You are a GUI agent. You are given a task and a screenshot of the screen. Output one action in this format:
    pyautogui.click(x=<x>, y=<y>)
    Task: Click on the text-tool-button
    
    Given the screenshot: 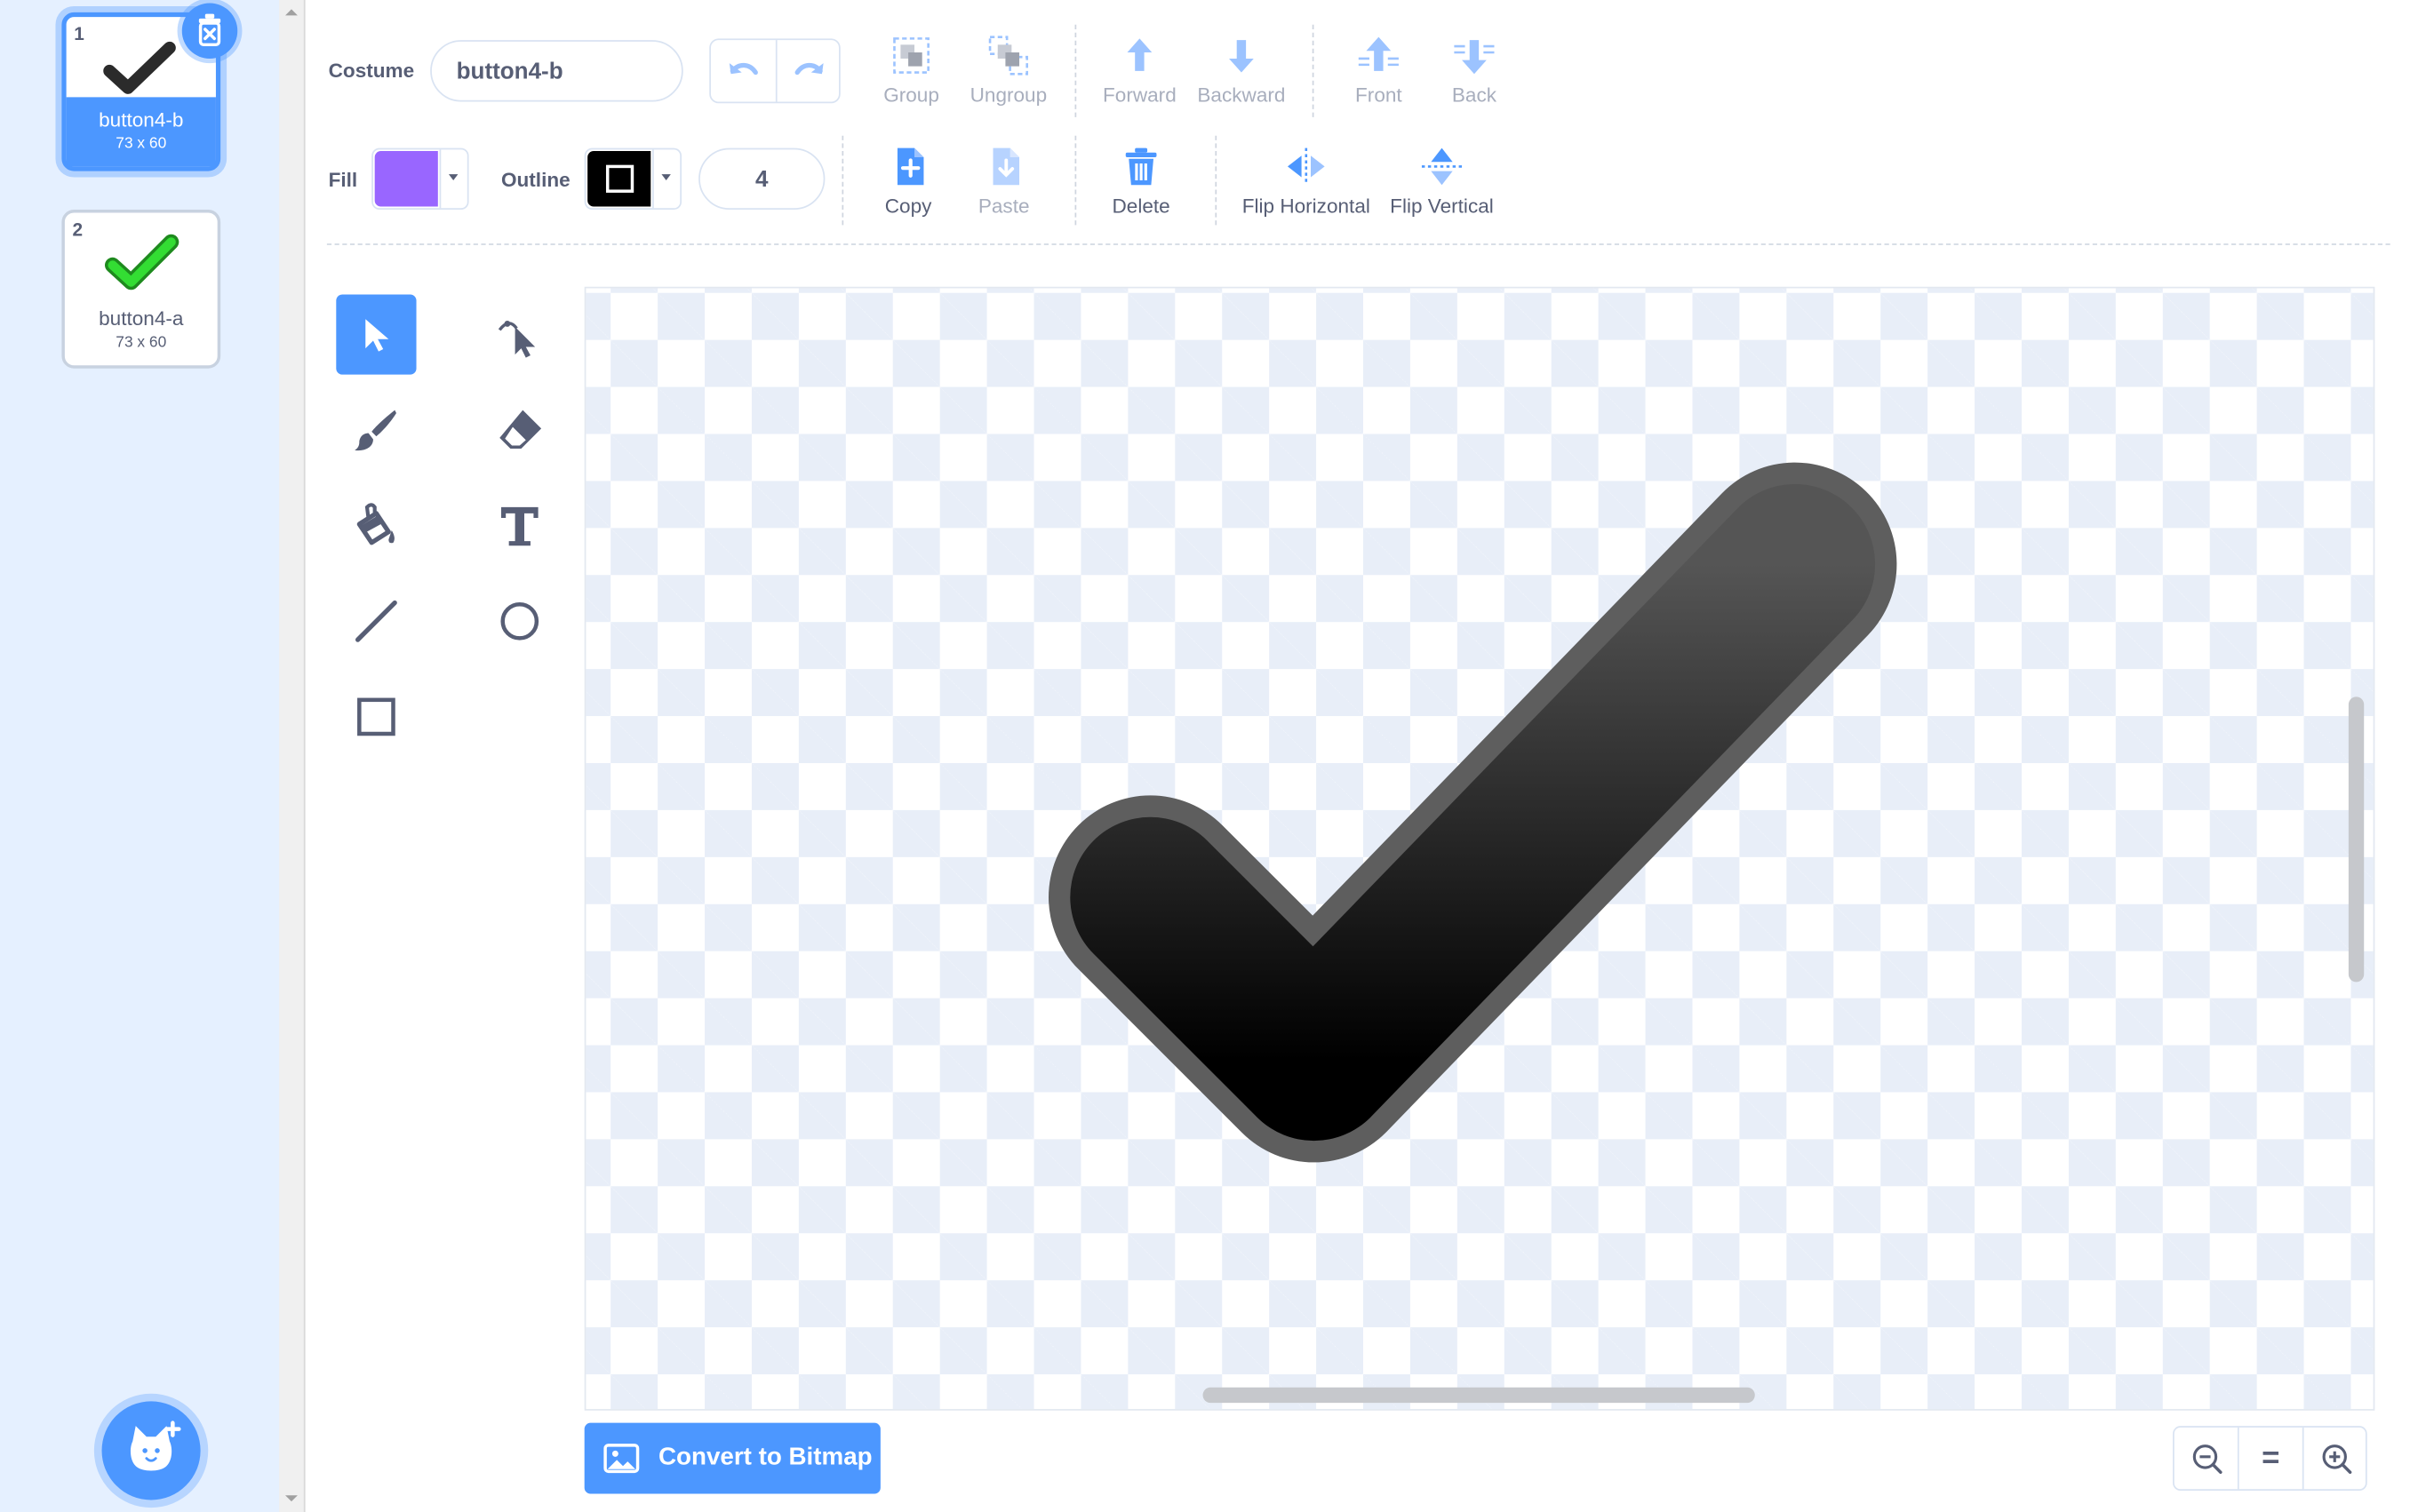 What is the action you would take?
    pyautogui.click(x=520, y=526)
    